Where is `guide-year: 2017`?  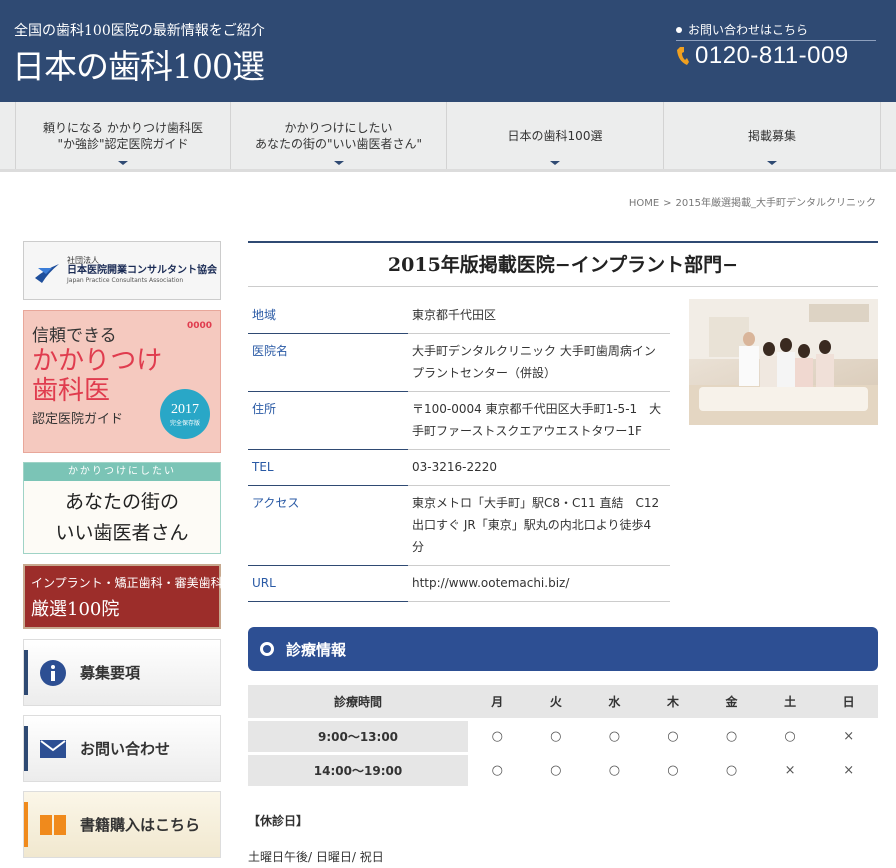 guide-year: 2017 is located at coordinates (185, 409).